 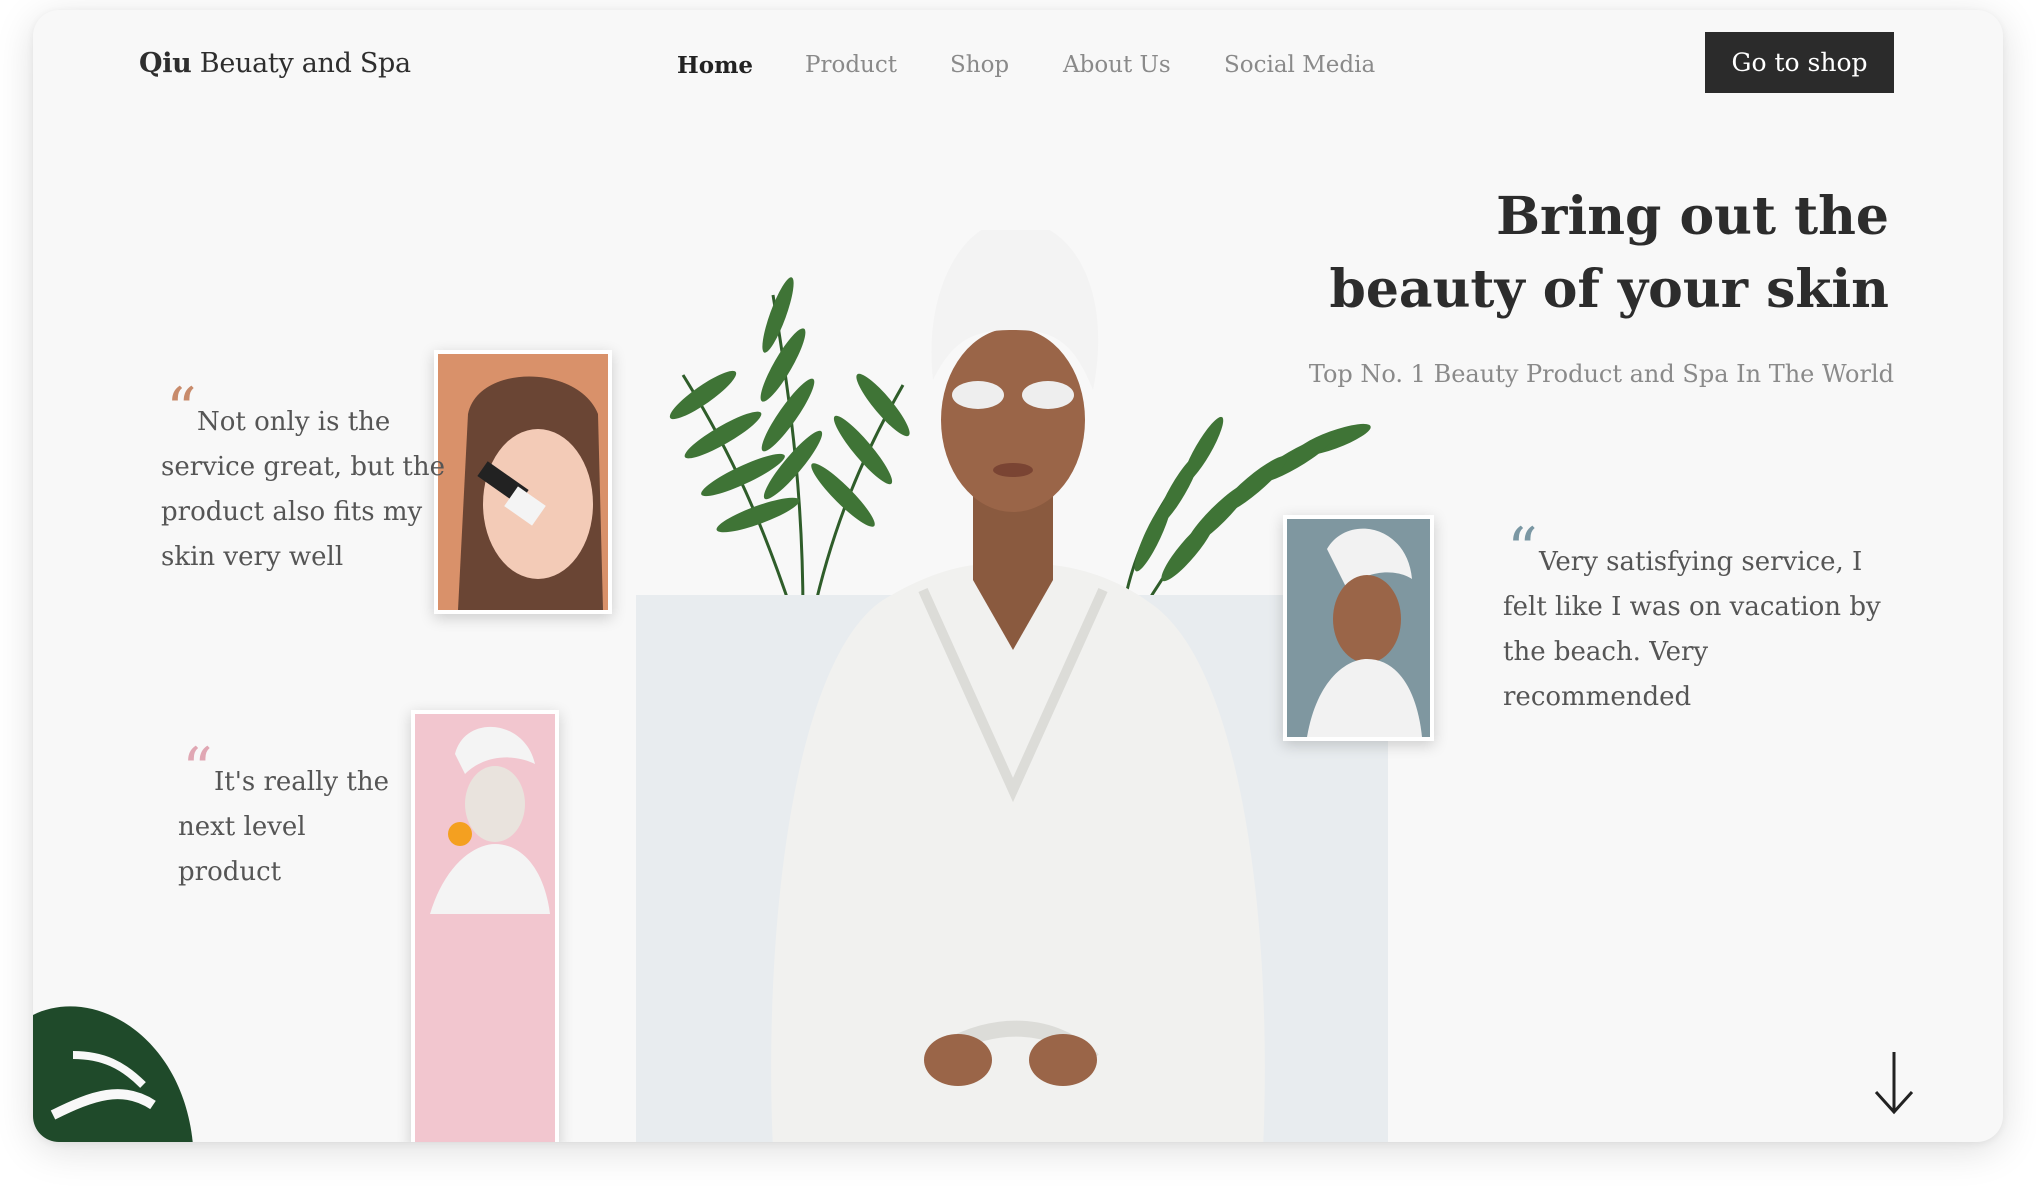 I want to click on photo-towel-model, so click(x=1358, y=628).